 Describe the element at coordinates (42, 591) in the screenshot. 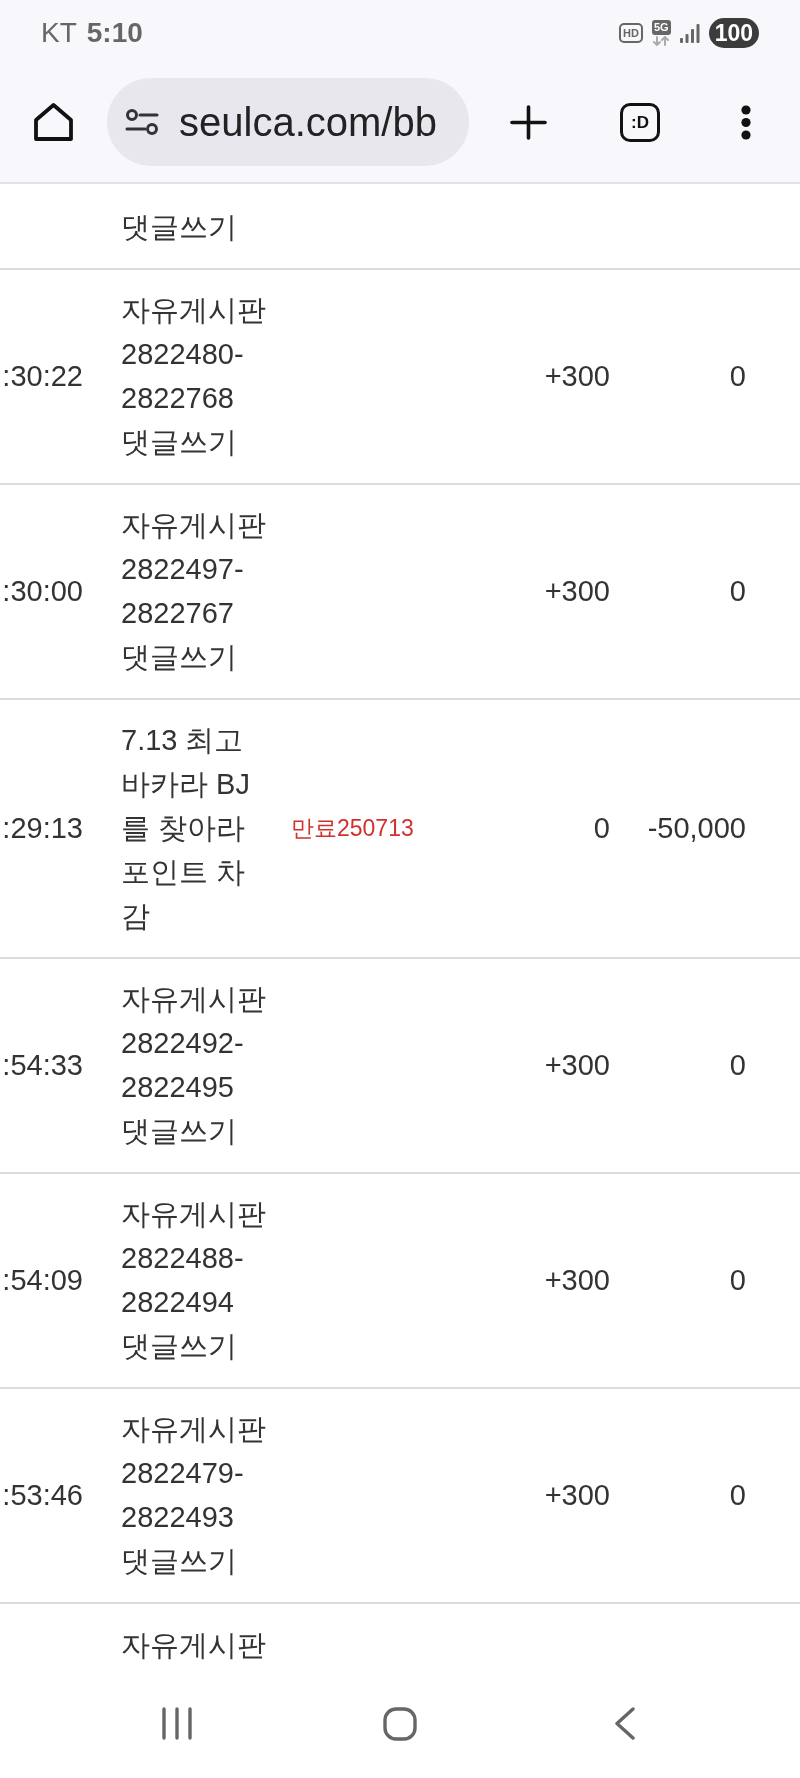

I see `time-text: :30:00` at that location.